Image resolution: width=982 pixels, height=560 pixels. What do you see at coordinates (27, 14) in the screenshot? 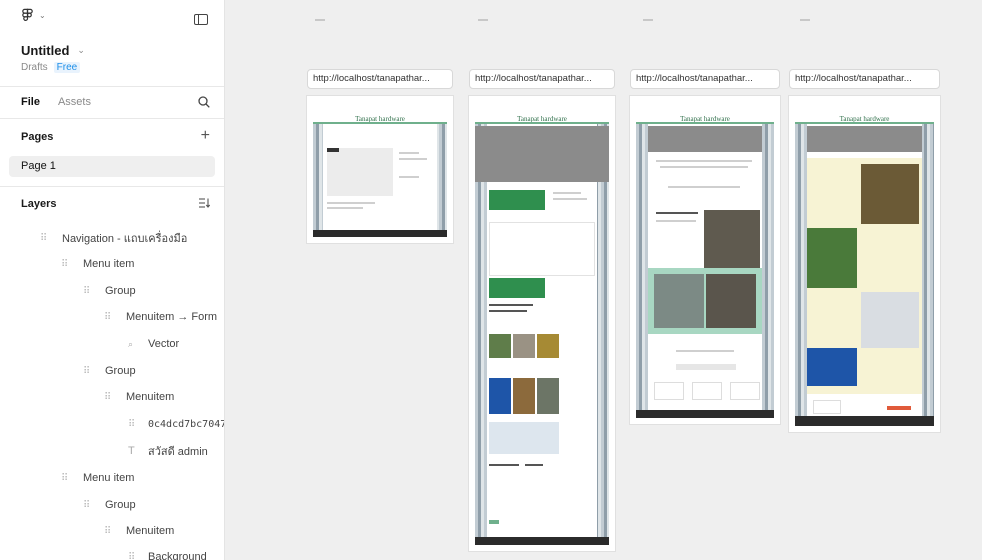
I see `figma-logo-icon` at bounding box center [27, 14].